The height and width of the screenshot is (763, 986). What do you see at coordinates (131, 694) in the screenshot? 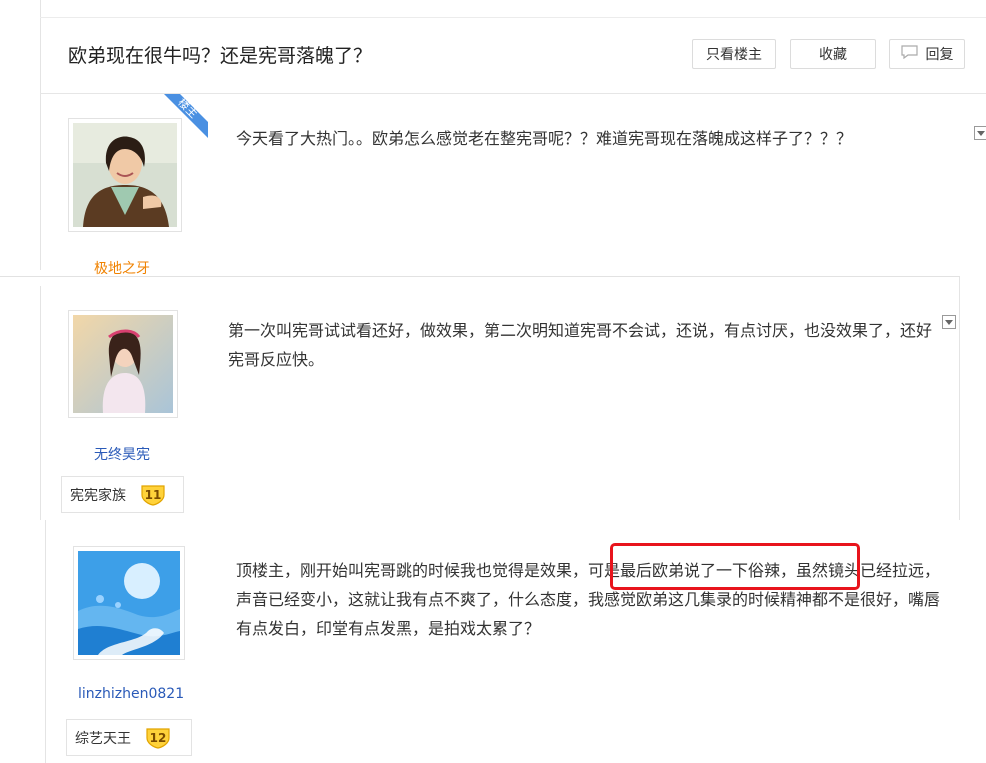
I see `username-post-3: linzhizhen0821` at bounding box center [131, 694].